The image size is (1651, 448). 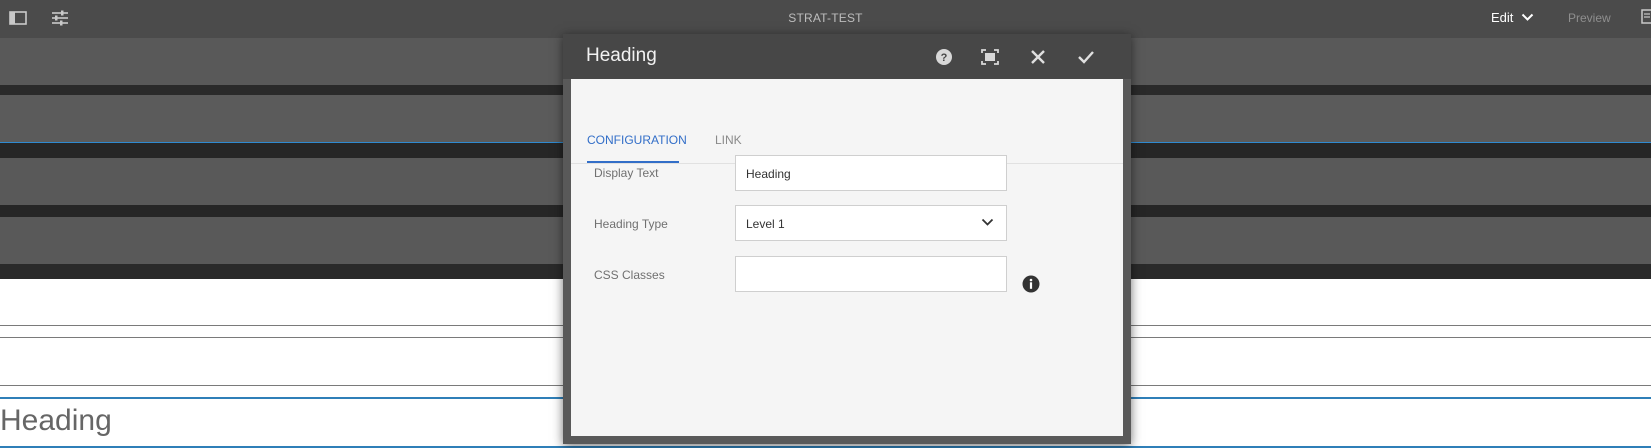 I want to click on dialog-header: Heading ?, so click(x=847, y=56).